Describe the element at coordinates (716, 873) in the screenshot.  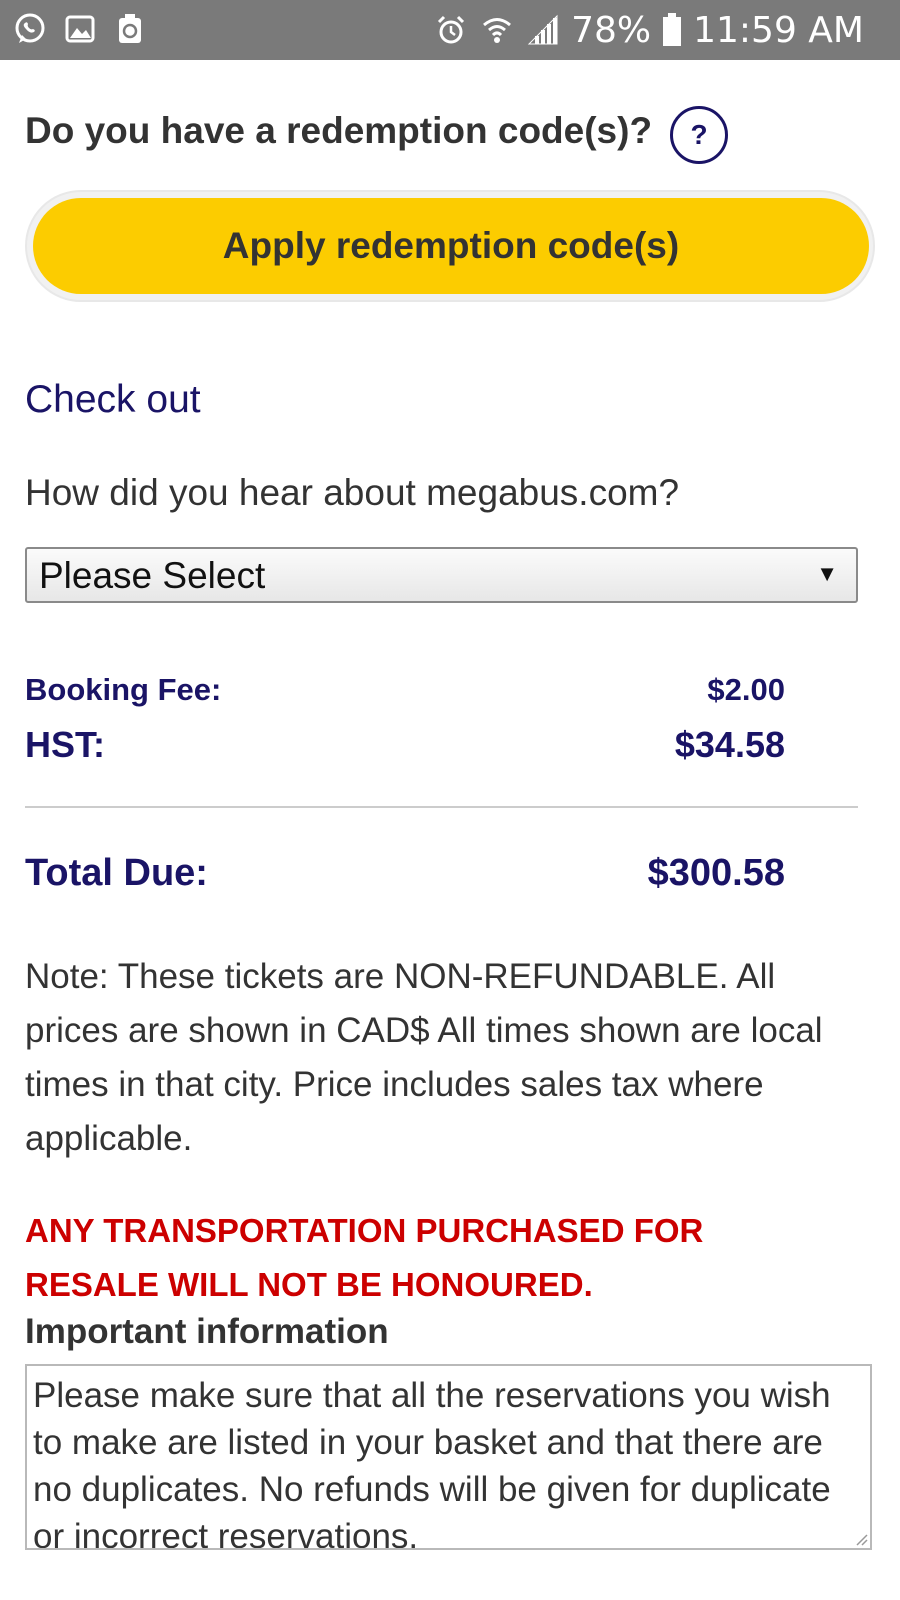
I see `total-due-value: $300.58` at that location.